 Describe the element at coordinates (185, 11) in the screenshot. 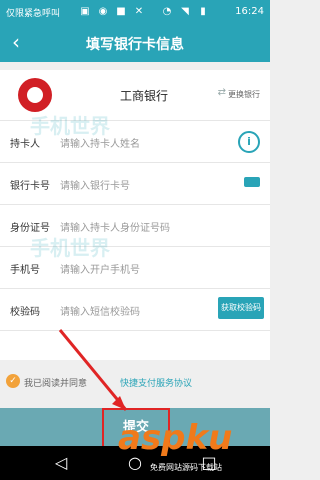

I see `signal-icon: ◥` at that location.